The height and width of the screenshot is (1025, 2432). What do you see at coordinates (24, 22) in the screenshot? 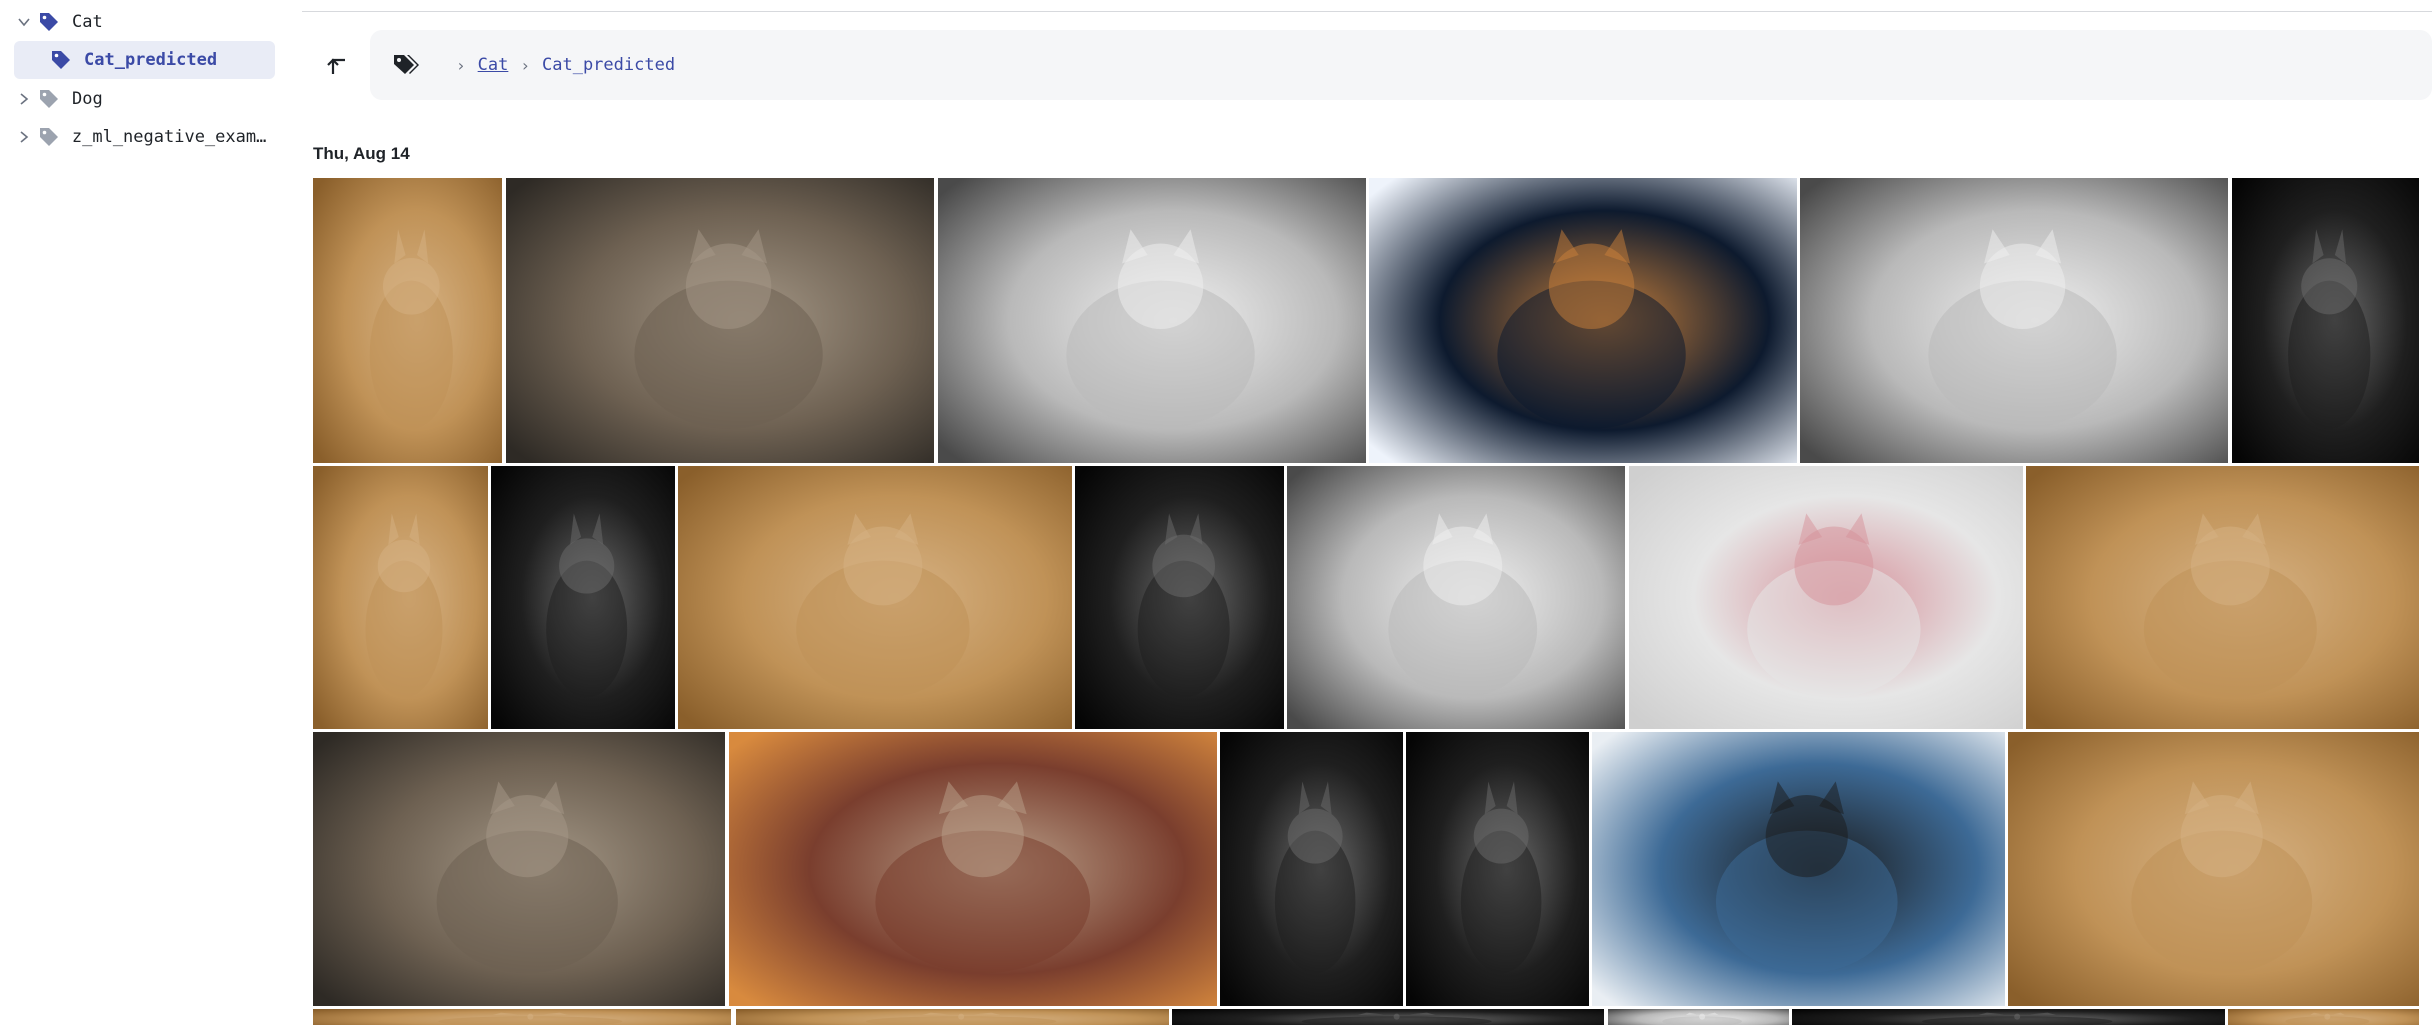
I see `chevron-down-icon` at bounding box center [24, 22].